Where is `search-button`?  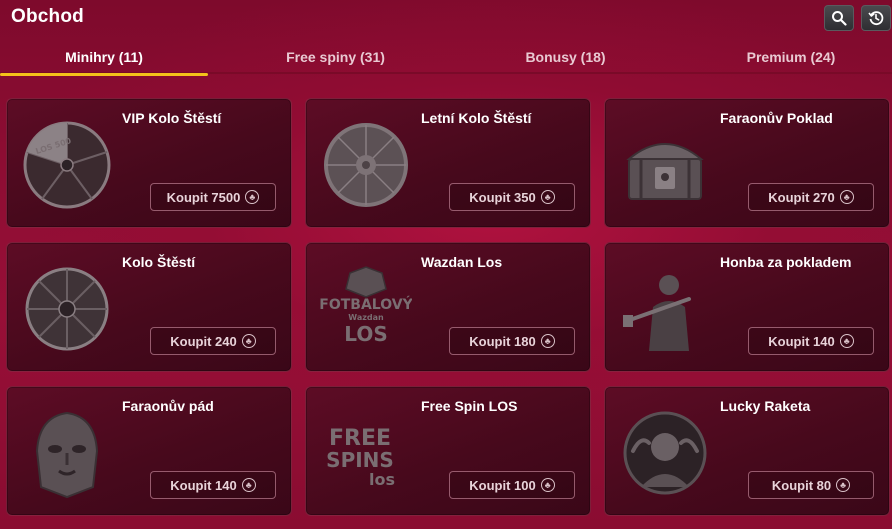 search-button is located at coordinates (839, 18).